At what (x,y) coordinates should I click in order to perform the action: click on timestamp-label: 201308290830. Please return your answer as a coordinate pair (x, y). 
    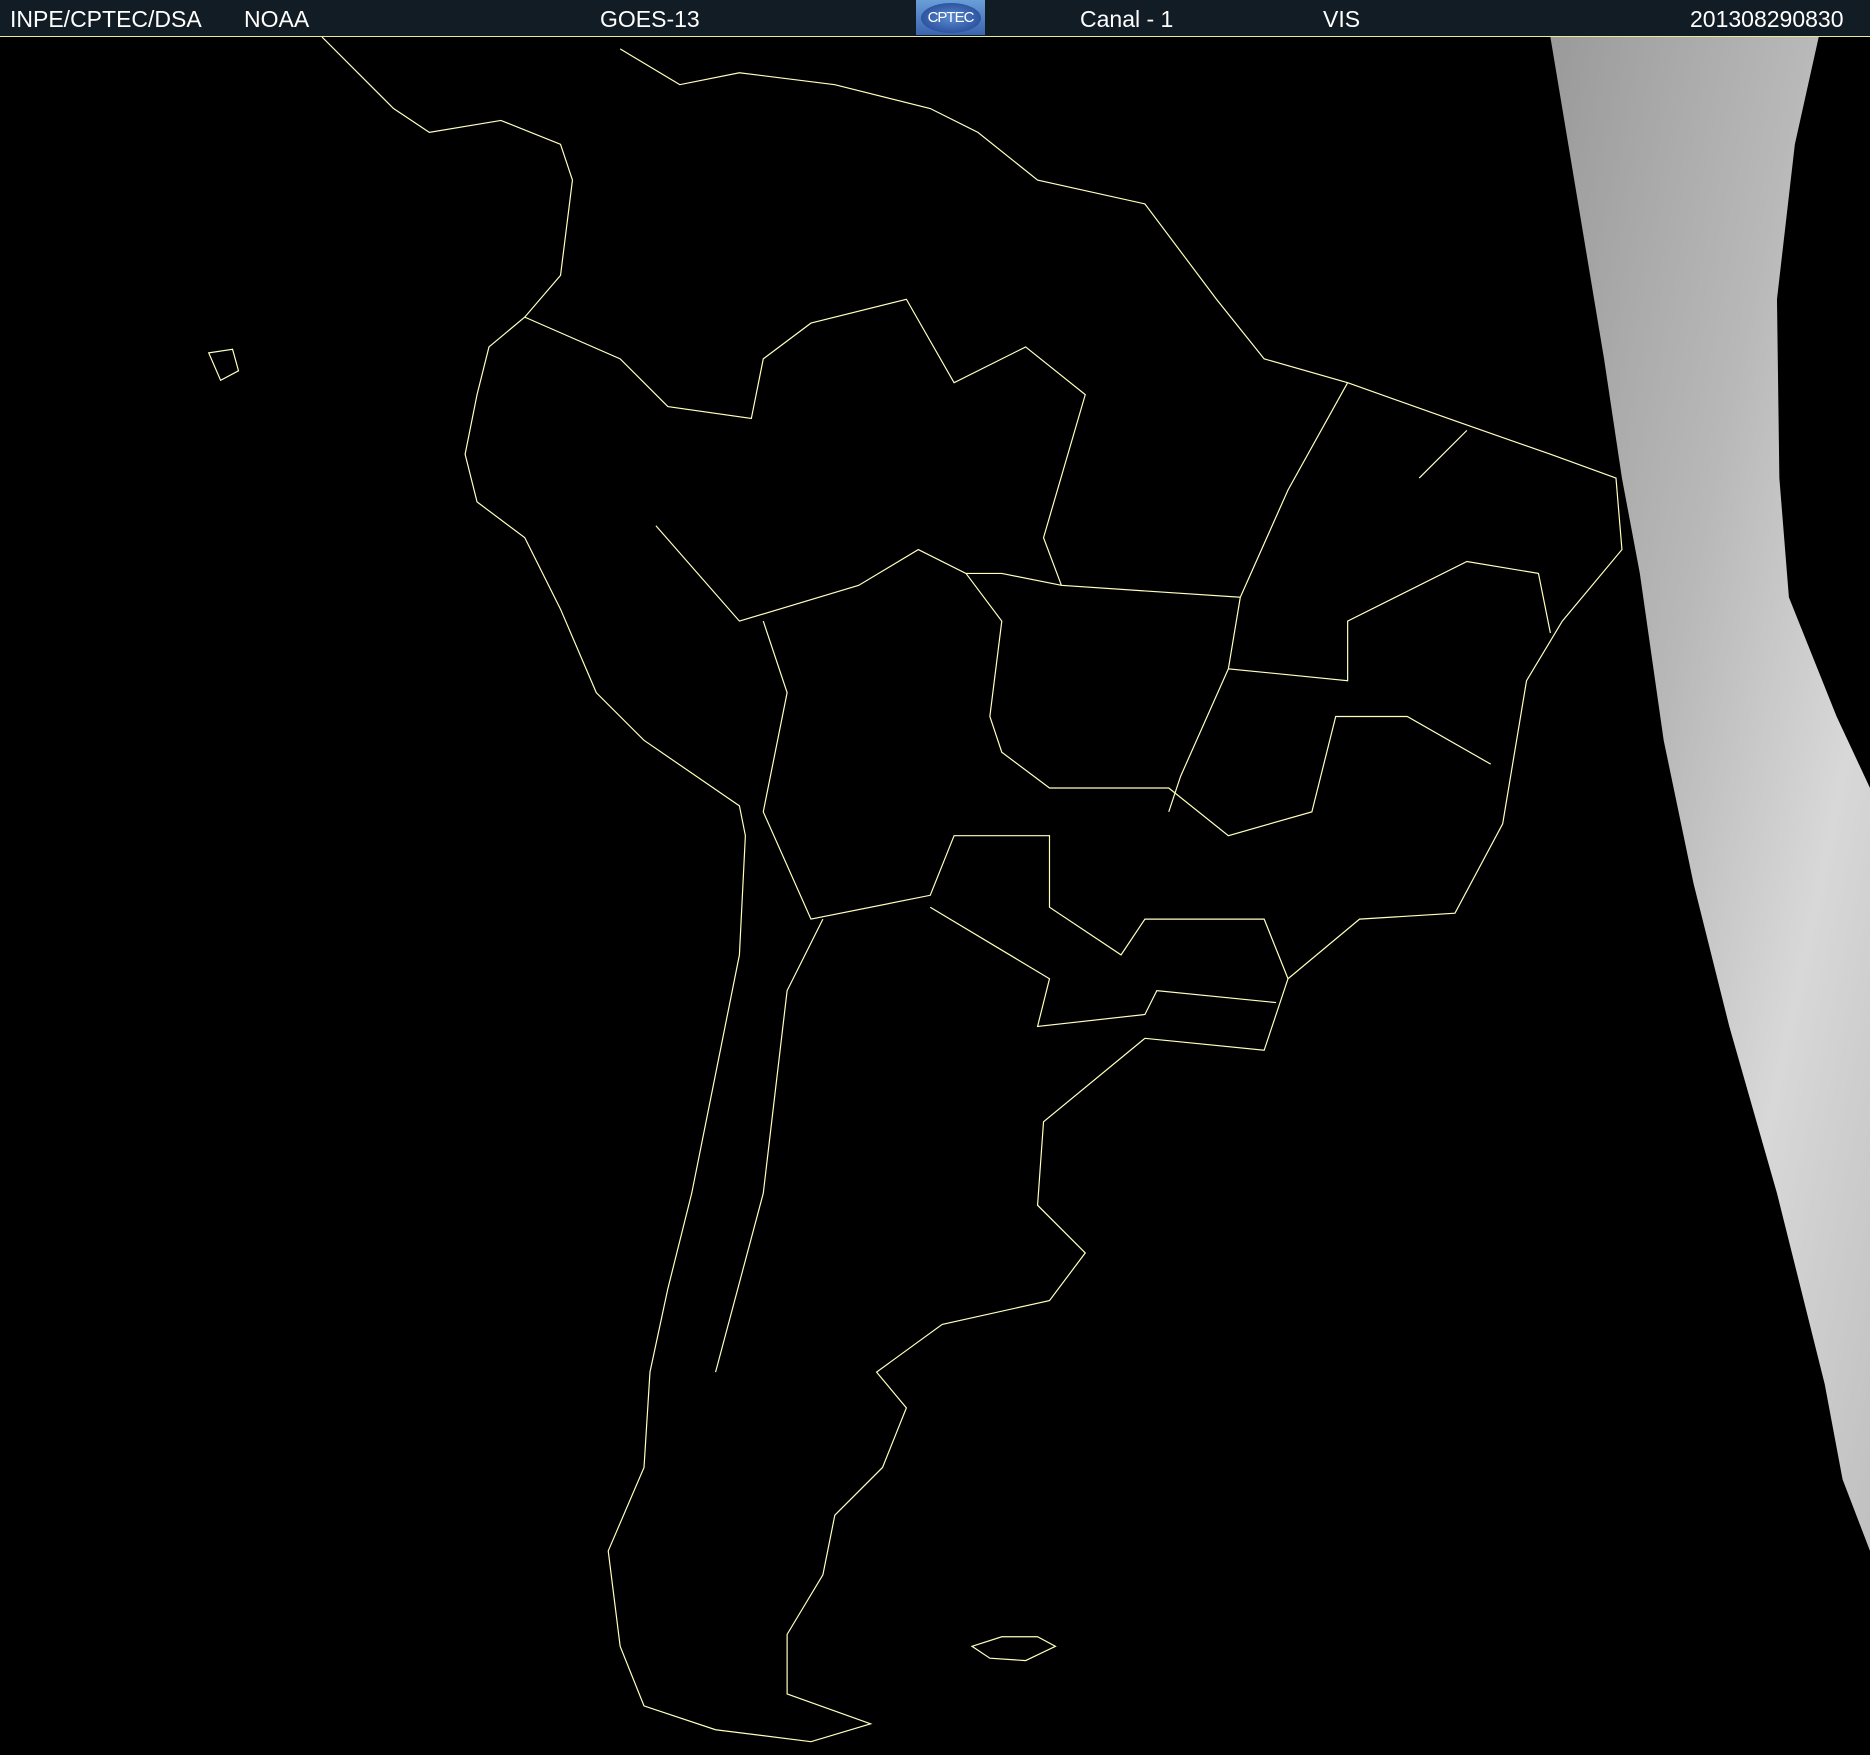
    Looking at the image, I should click on (1767, 19).